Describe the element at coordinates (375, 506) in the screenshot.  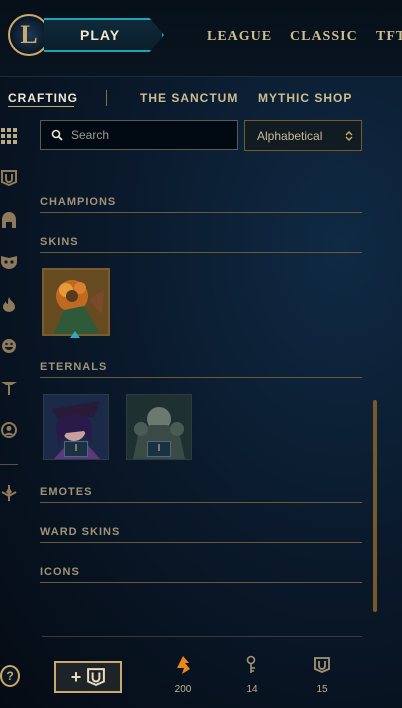
I see `scrollbar` at that location.